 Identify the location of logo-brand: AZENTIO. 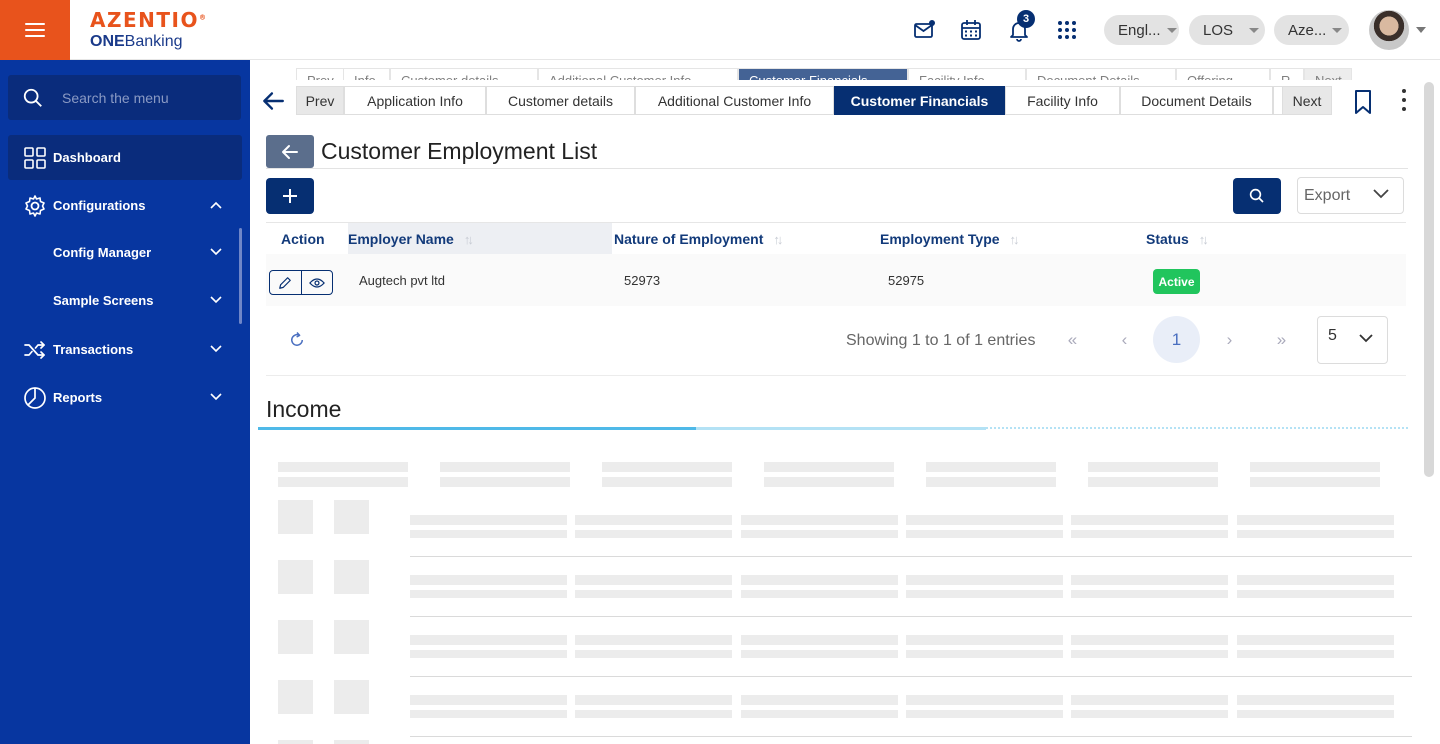
(144, 20).